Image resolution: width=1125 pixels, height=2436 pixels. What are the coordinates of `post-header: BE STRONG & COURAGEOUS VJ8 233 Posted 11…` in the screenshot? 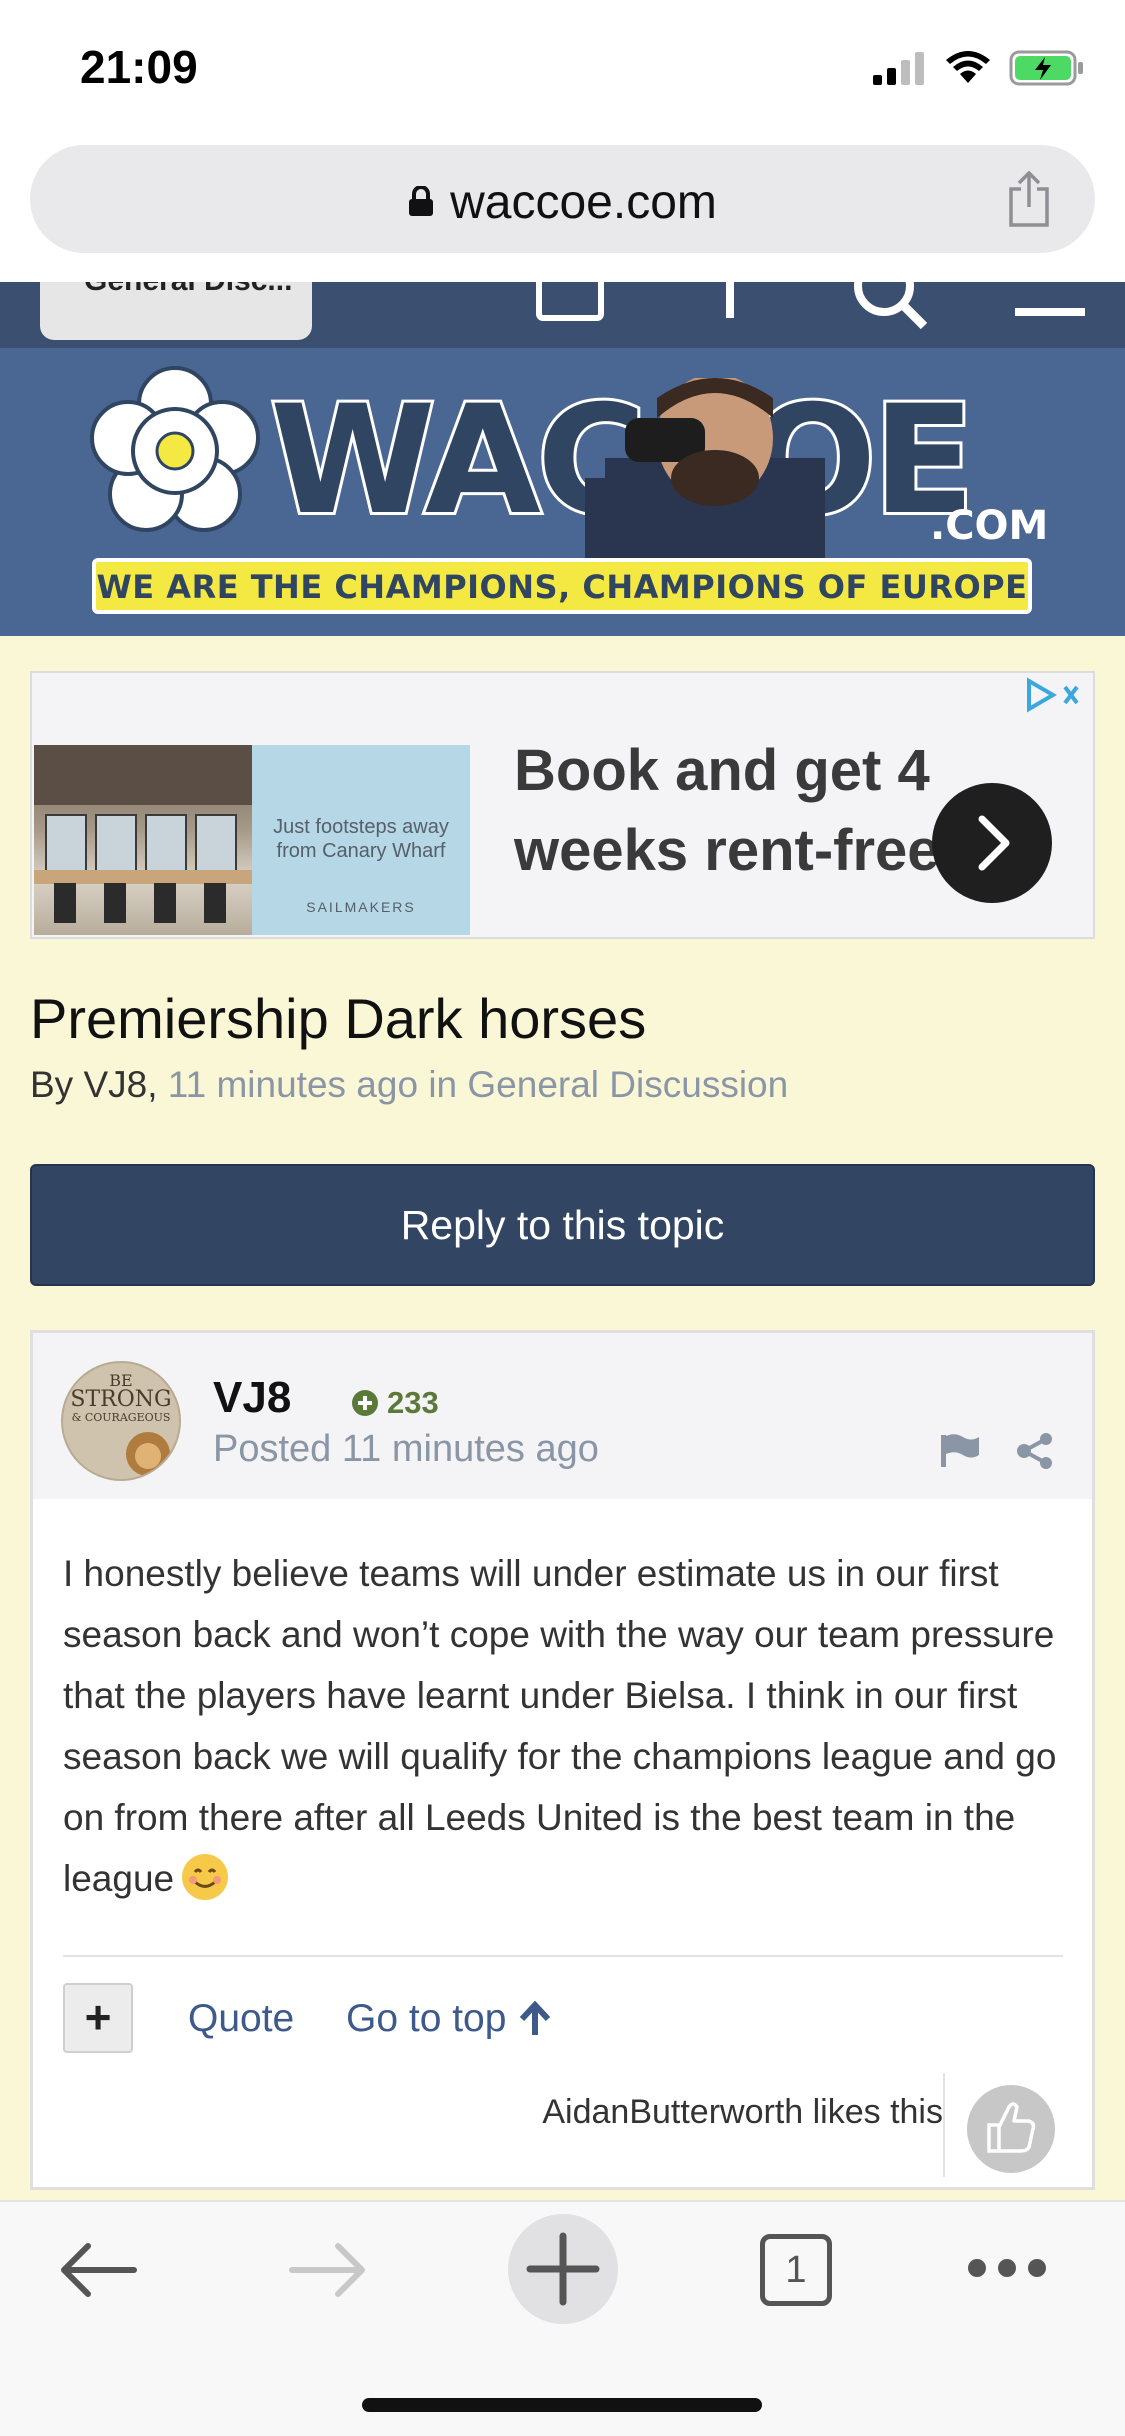 It's located at (562, 1416).